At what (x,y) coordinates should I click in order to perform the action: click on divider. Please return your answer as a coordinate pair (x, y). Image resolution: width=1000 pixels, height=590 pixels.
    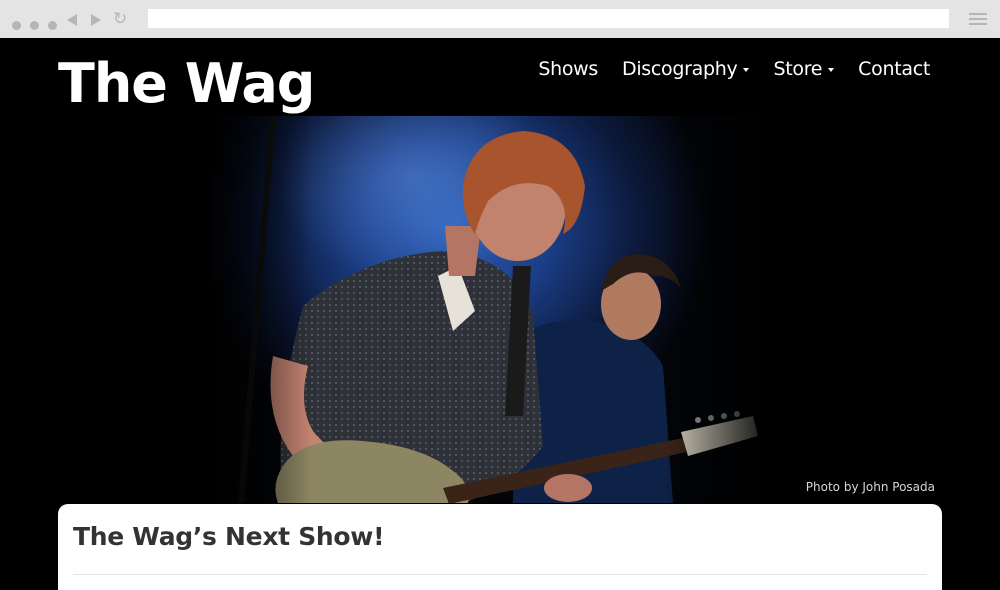
    Looking at the image, I should click on (500, 574).